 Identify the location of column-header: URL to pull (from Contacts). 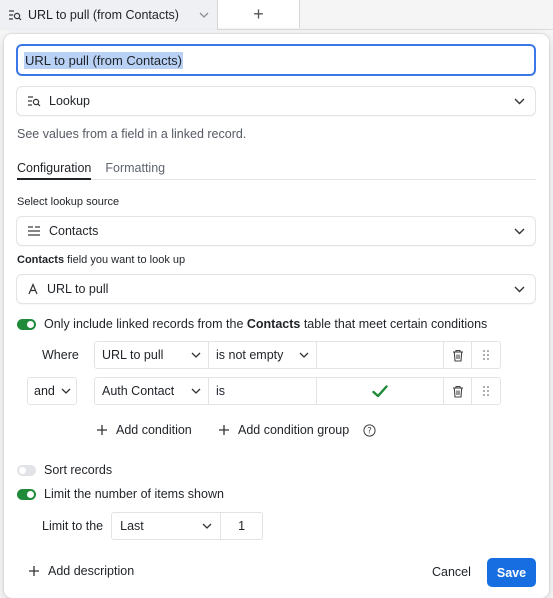
(109, 15).